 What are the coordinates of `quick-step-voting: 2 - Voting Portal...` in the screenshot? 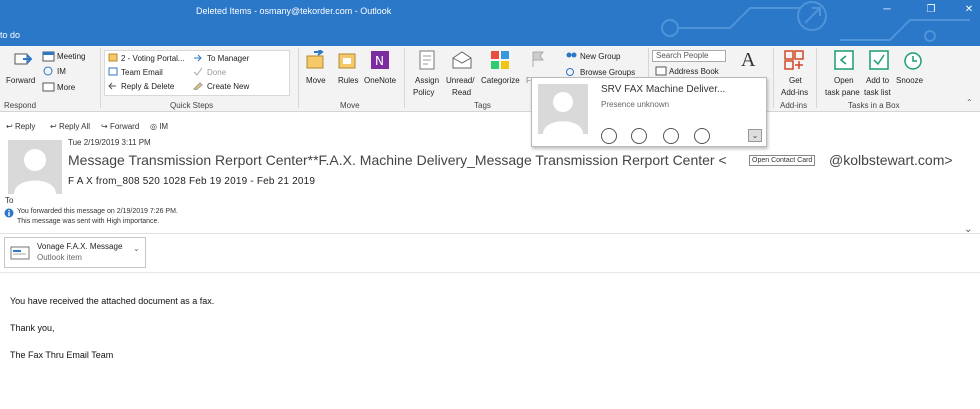 It's located at (153, 58).